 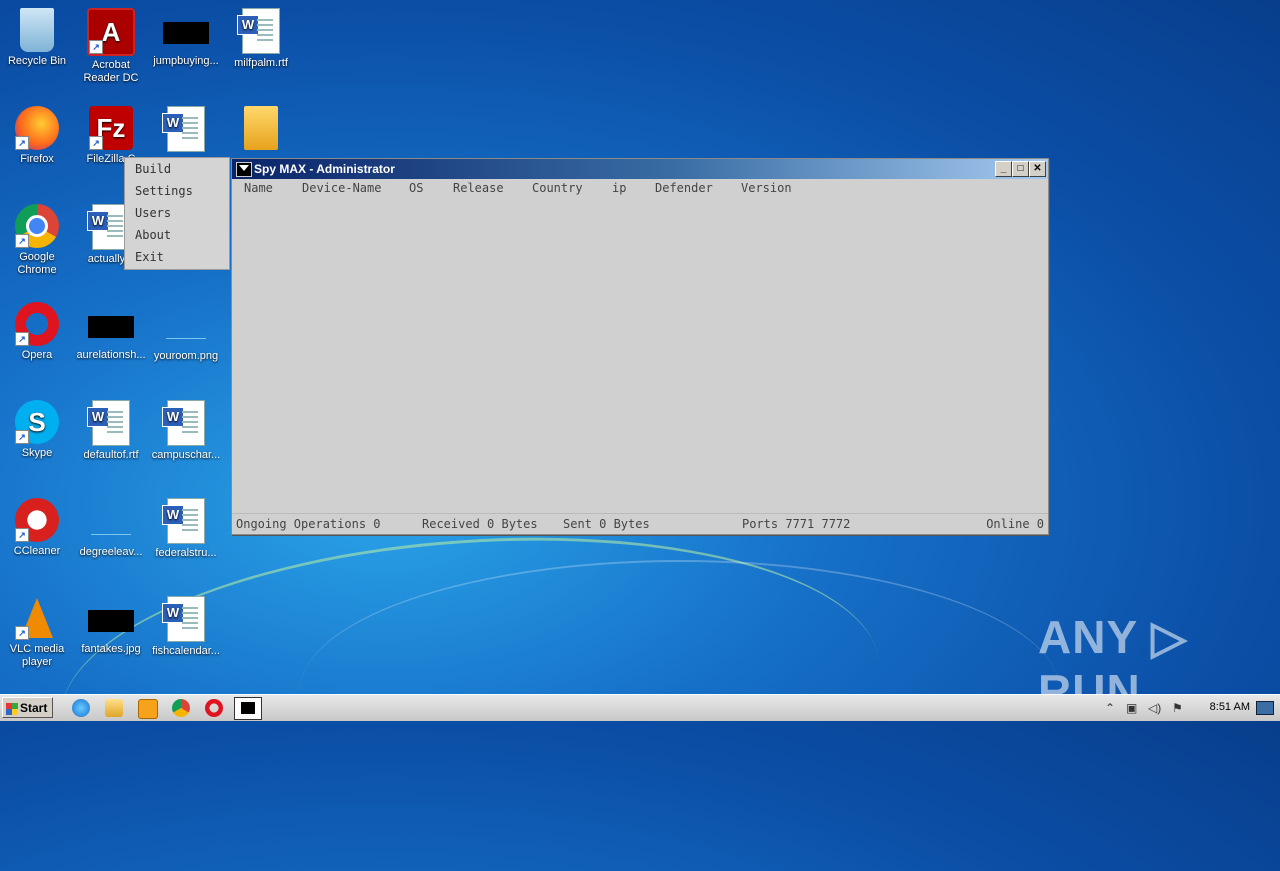 I want to click on desktop-icon-acrobat: A ↗ Acrobat Reader DC, so click(x=111, y=46).